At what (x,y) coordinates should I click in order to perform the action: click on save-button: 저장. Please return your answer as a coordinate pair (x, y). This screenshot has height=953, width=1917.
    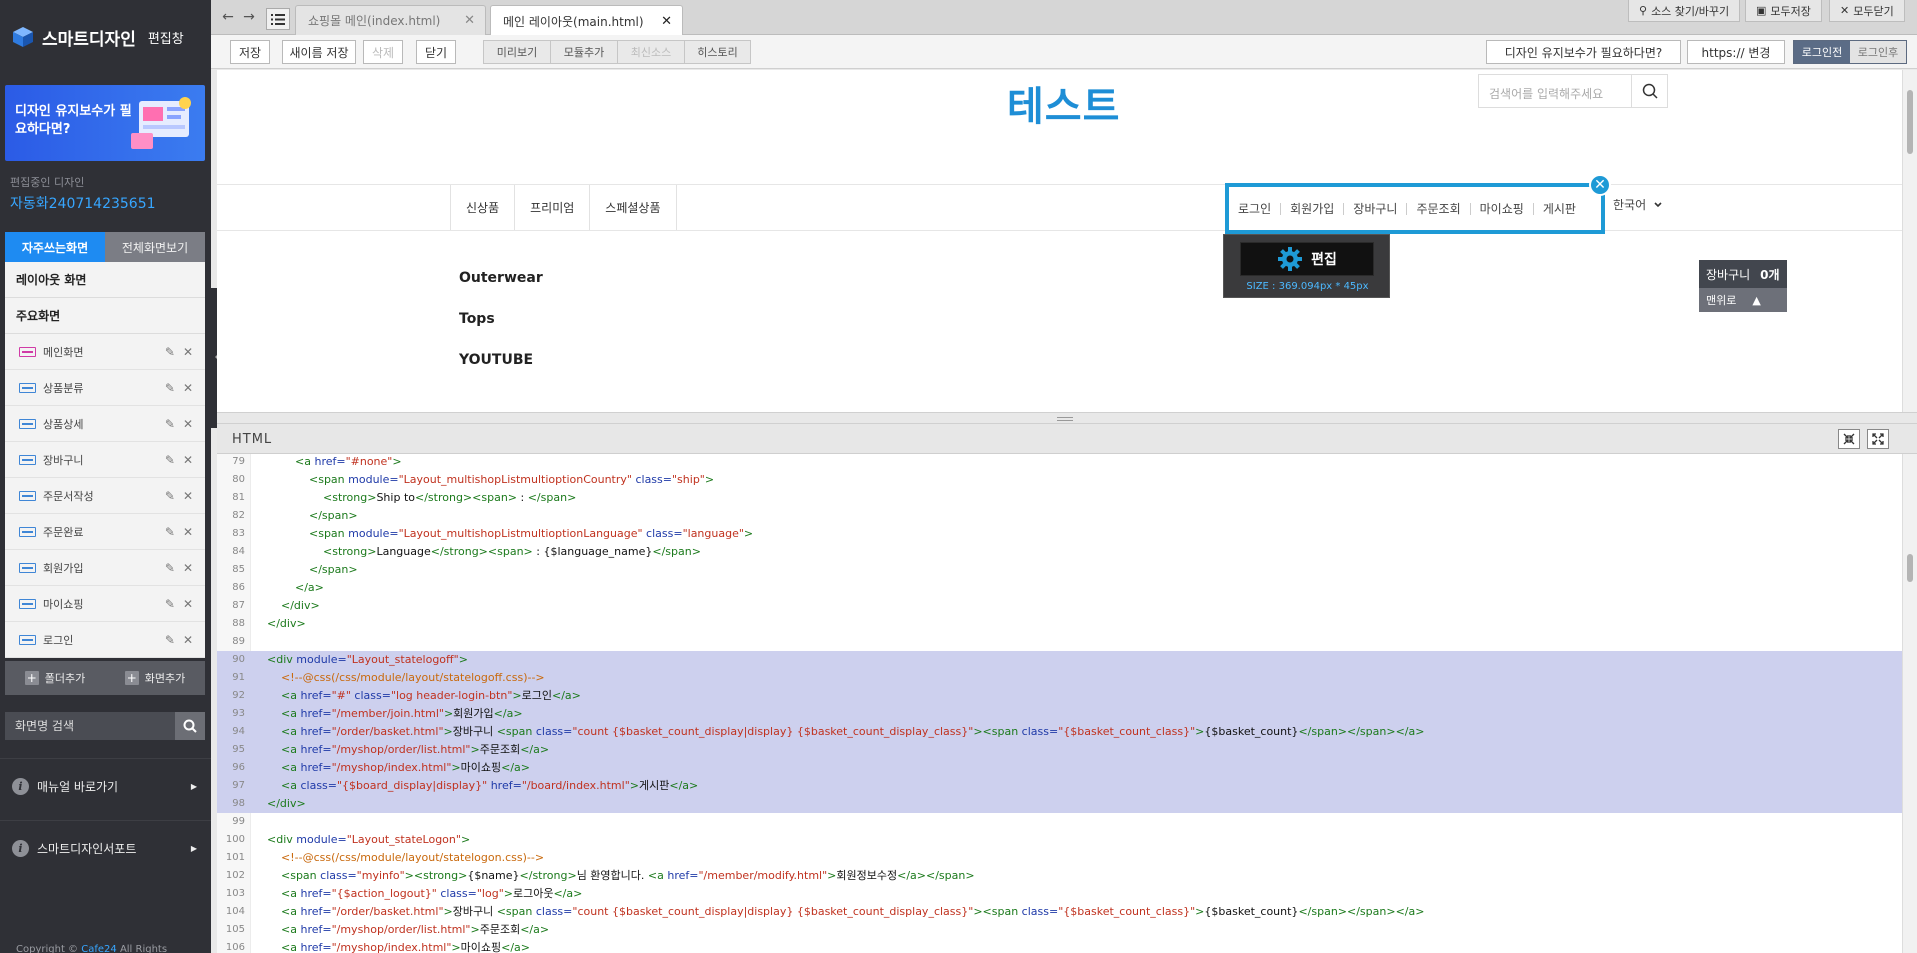
    Looking at the image, I should click on (250, 52).